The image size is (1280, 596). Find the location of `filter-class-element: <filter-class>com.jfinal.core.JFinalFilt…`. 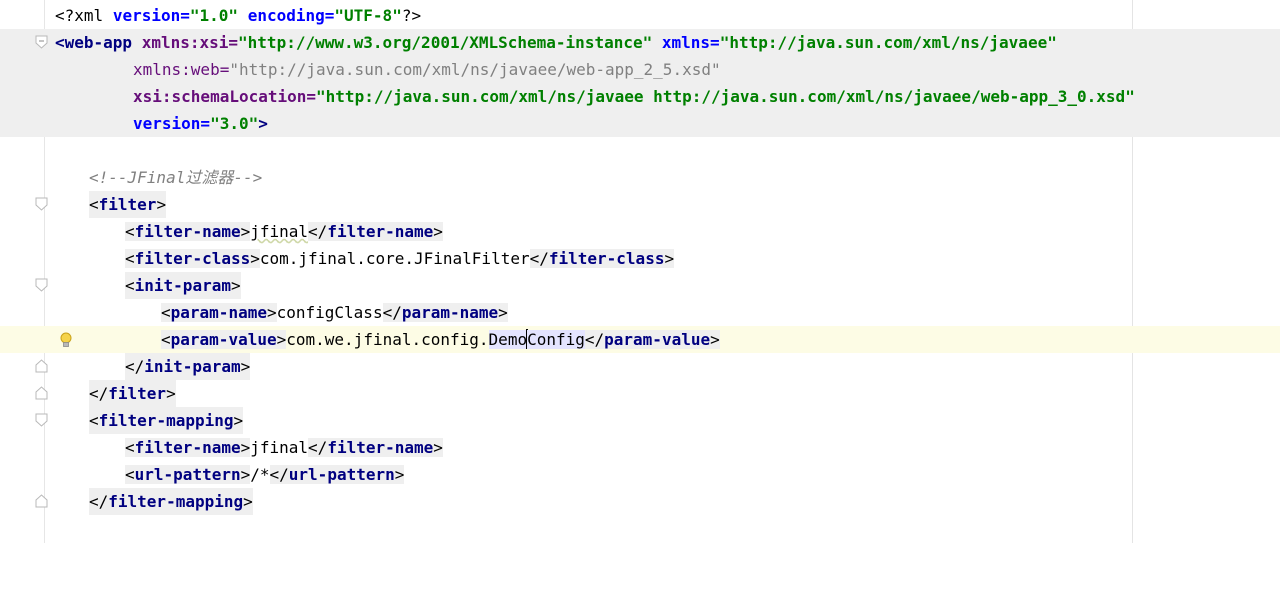

filter-class-element: <filter-class>com.jfinal.core.JFinalFilt… is located at coordinates (400, 258).